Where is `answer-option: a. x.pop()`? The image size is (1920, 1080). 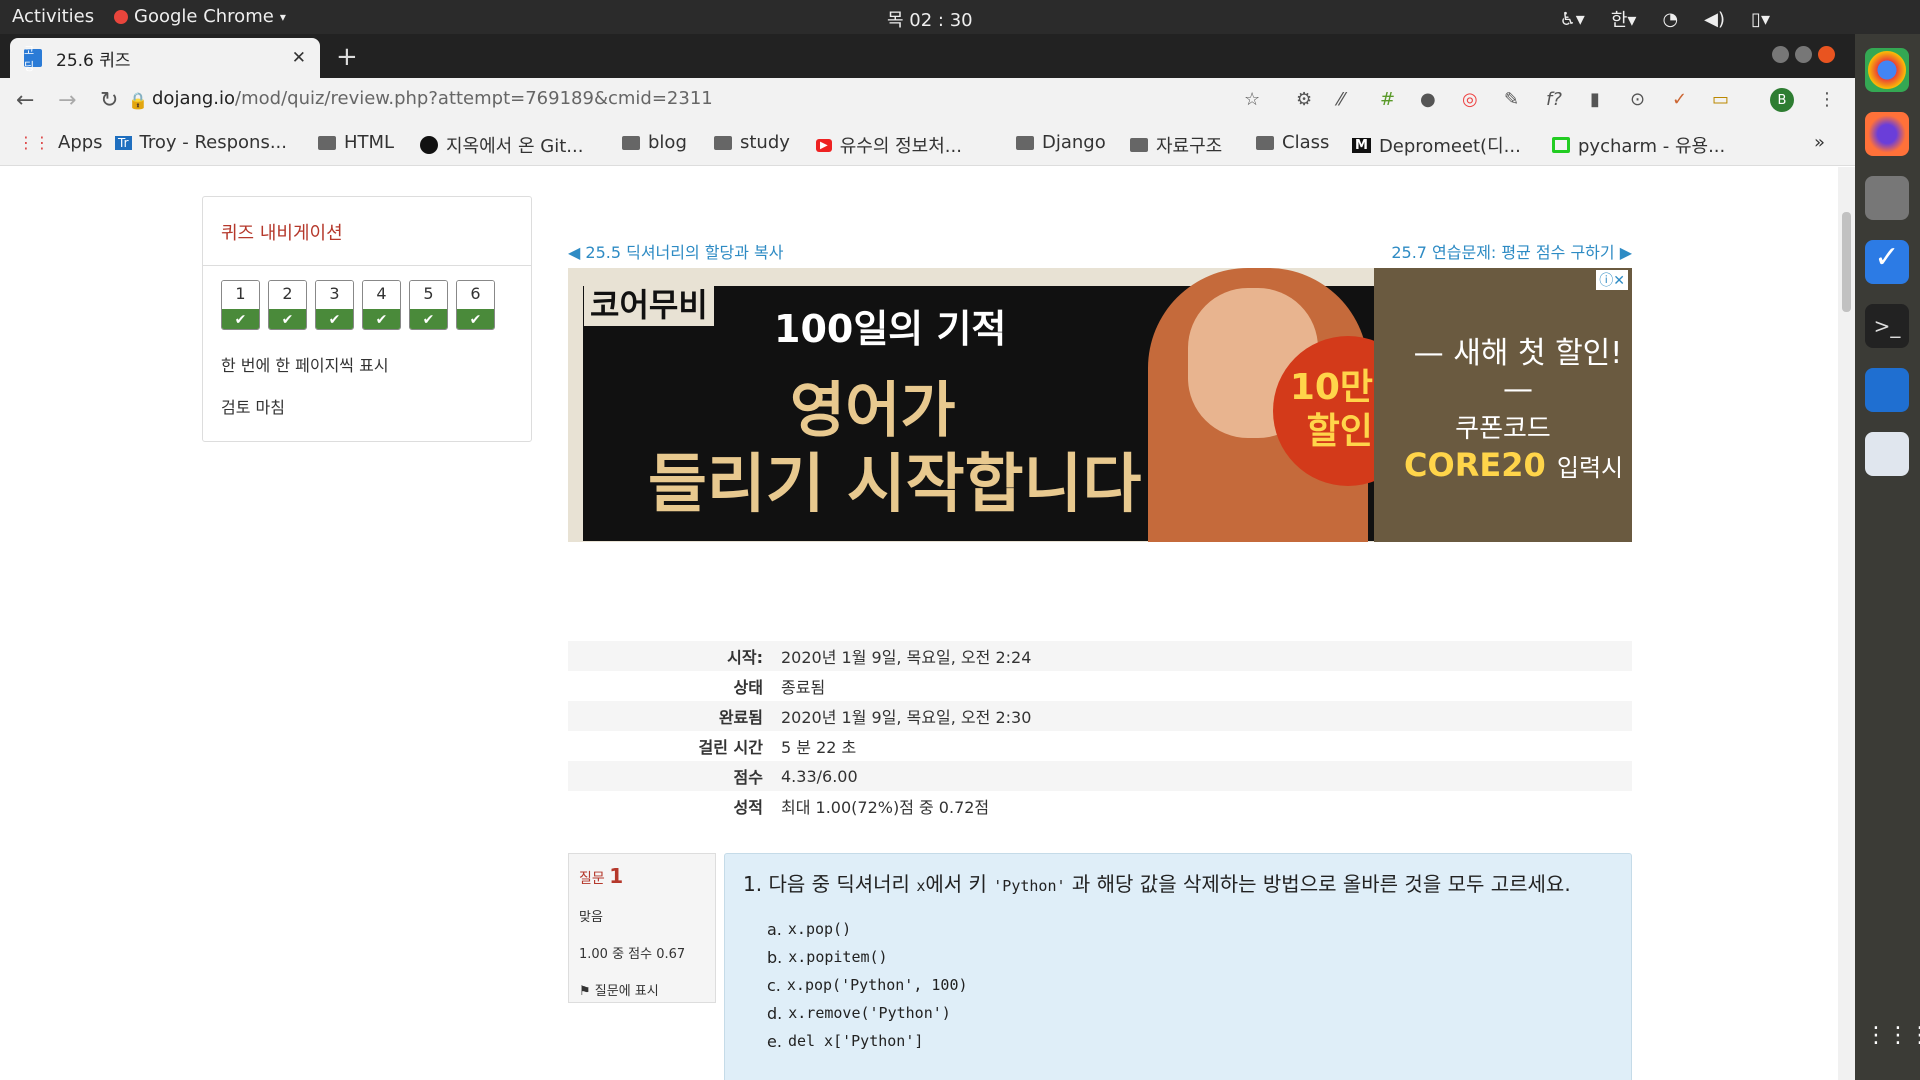 answer-option: a. x.pop() is located at coordinates (1190, 929).